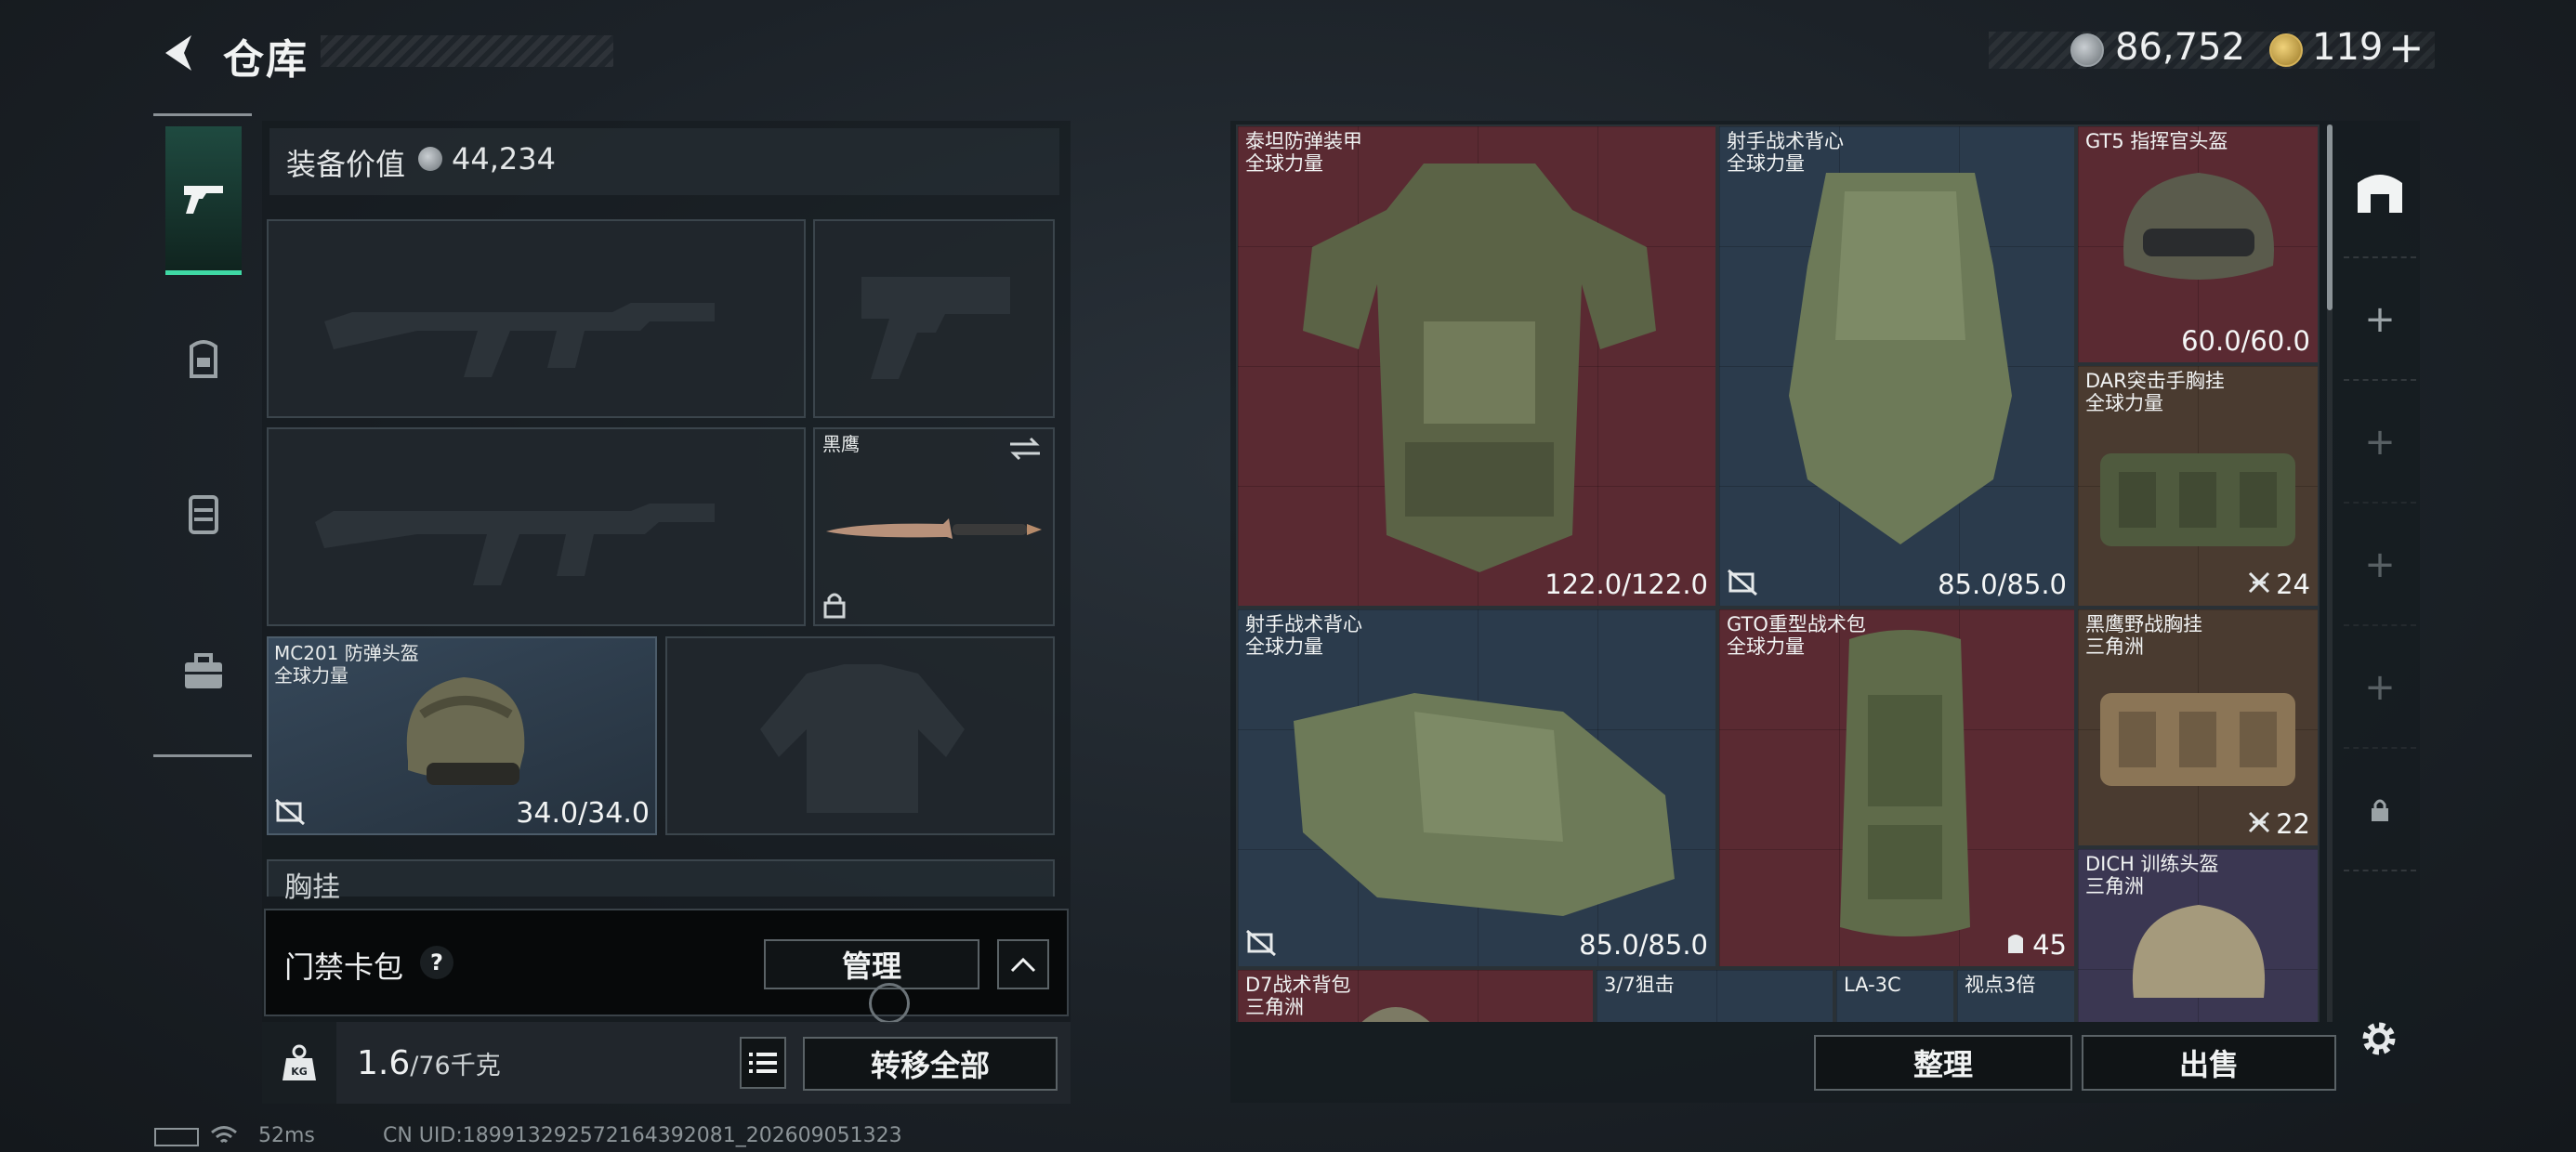  What do you see at coordinates (311, 675) in the screenshot?
I see `helmet-region: 全球力量` at bounding box center [311, 675].